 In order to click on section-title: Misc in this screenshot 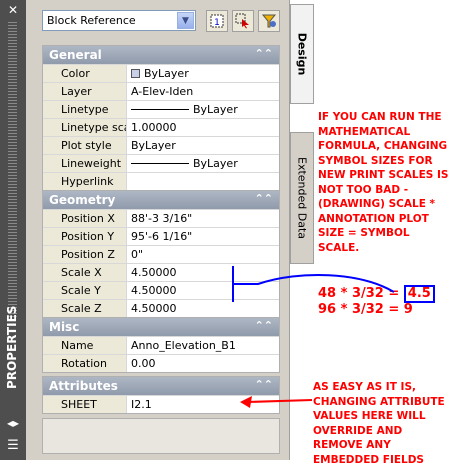, I will do `click(64, 327)`.